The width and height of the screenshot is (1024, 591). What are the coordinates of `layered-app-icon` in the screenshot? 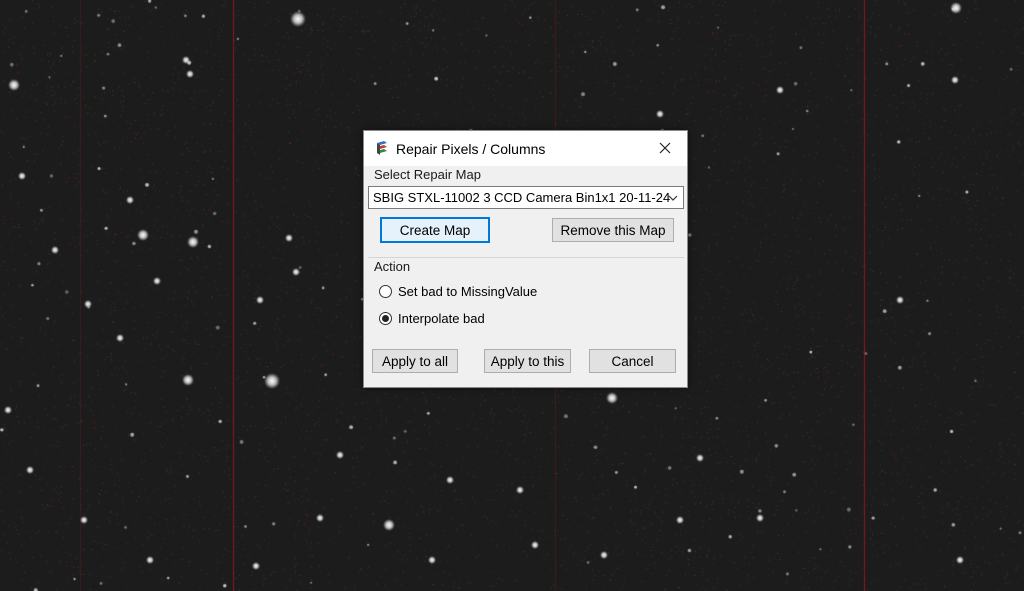 It's located at (382, 148).